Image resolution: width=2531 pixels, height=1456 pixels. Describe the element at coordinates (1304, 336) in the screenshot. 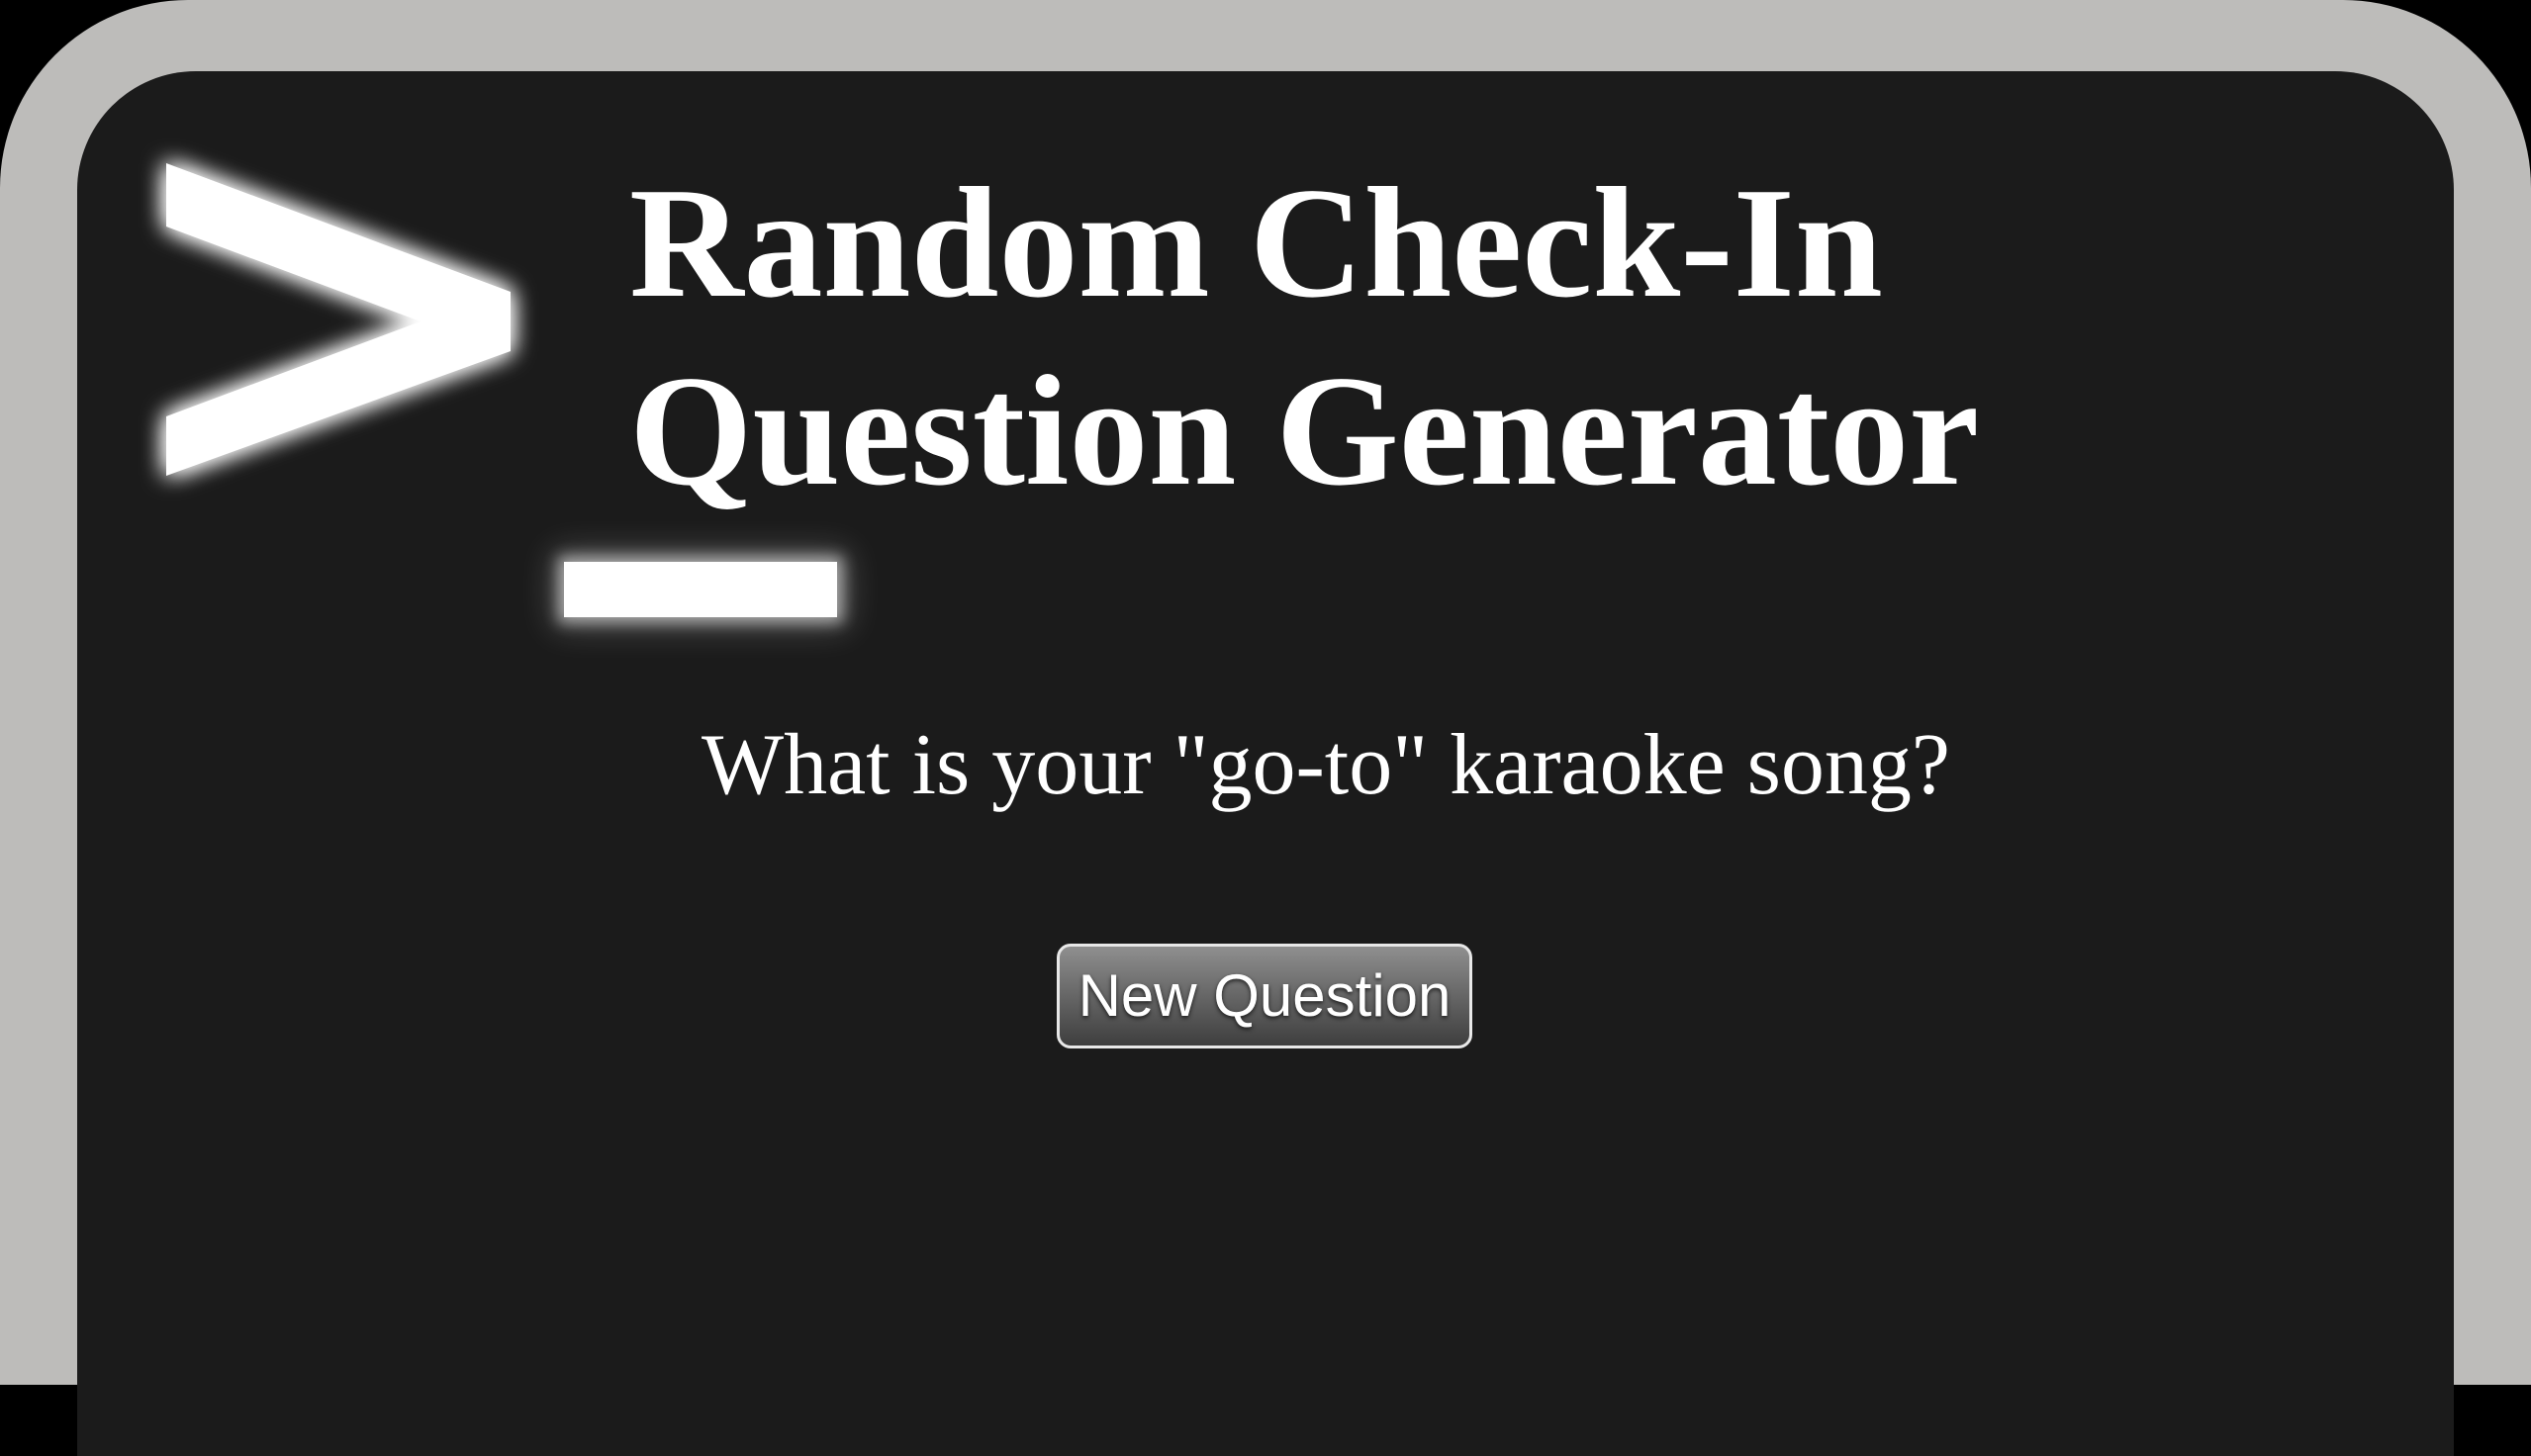

I see `page-title: Random Check-In Question Generator` at that location.